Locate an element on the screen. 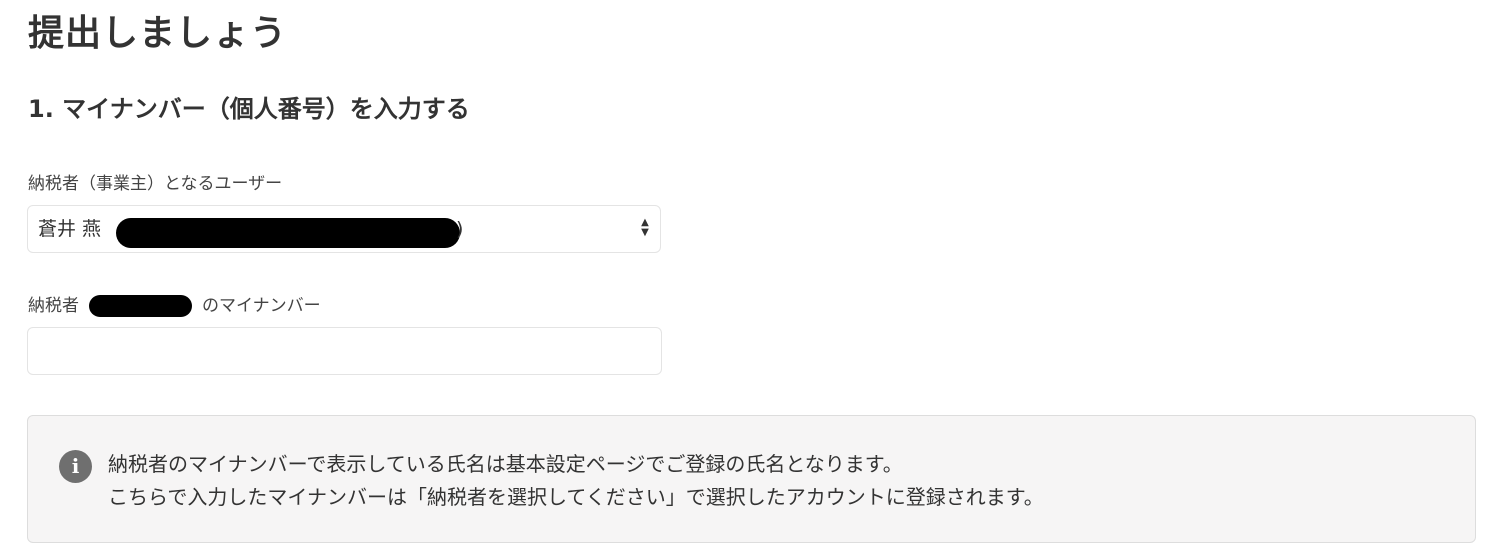 The height and width of the screenshot is (559, 1496). page-title: 提出しましょう is located at coordinates (158, 33).